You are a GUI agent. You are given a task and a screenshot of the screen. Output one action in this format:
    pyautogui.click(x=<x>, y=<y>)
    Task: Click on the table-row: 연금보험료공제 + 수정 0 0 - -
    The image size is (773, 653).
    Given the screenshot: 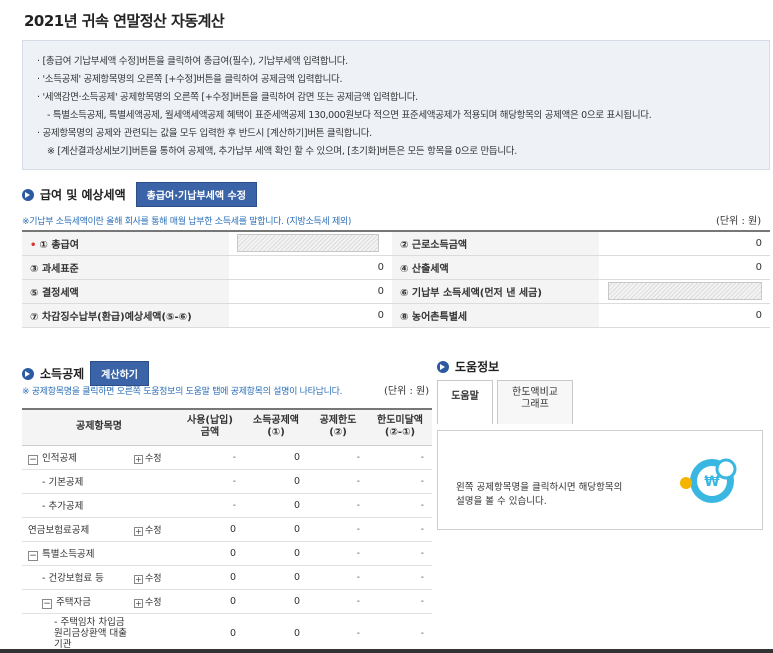 What is the action you would take?
    pyautogui.click(x=227, y=529)
    